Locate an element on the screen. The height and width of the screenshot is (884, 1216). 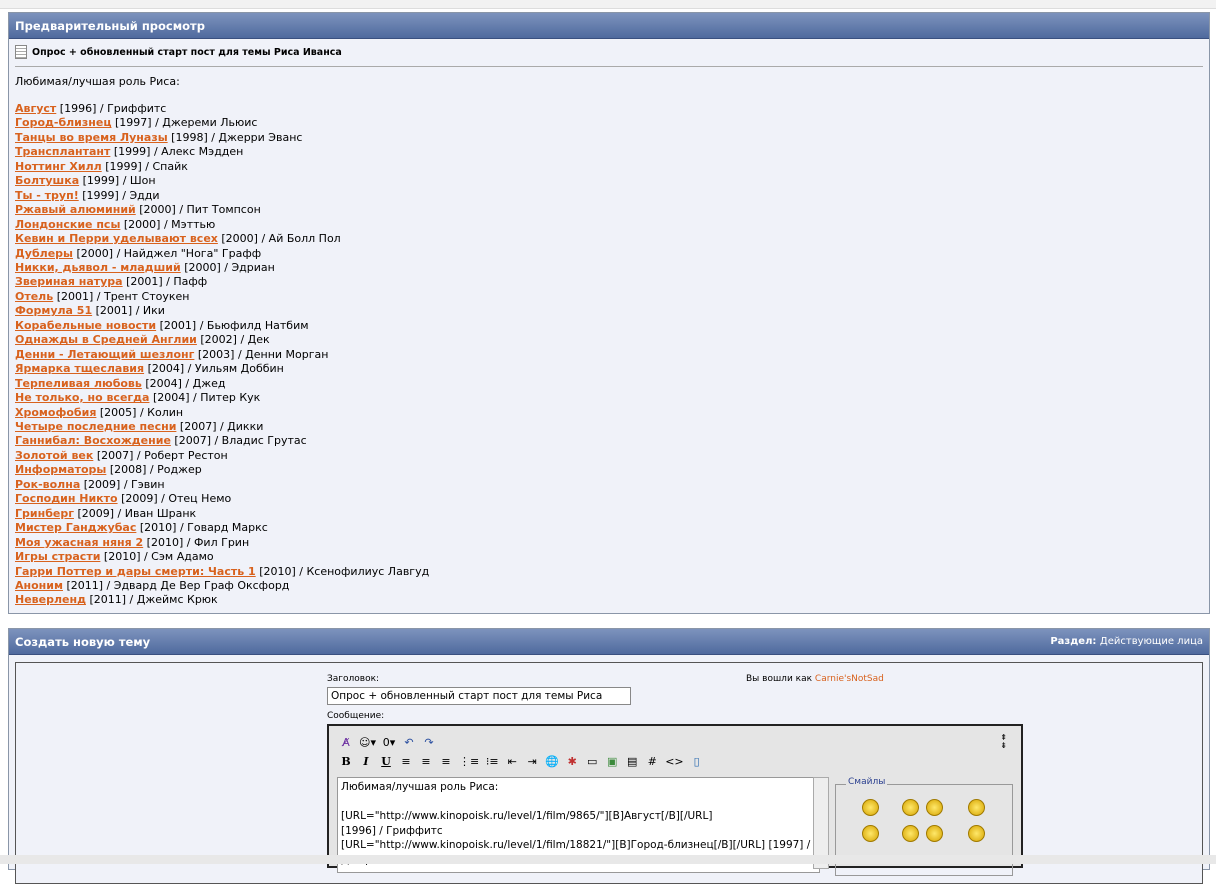
outdent-icon: ⇤ is located at coordinates (512, 761).